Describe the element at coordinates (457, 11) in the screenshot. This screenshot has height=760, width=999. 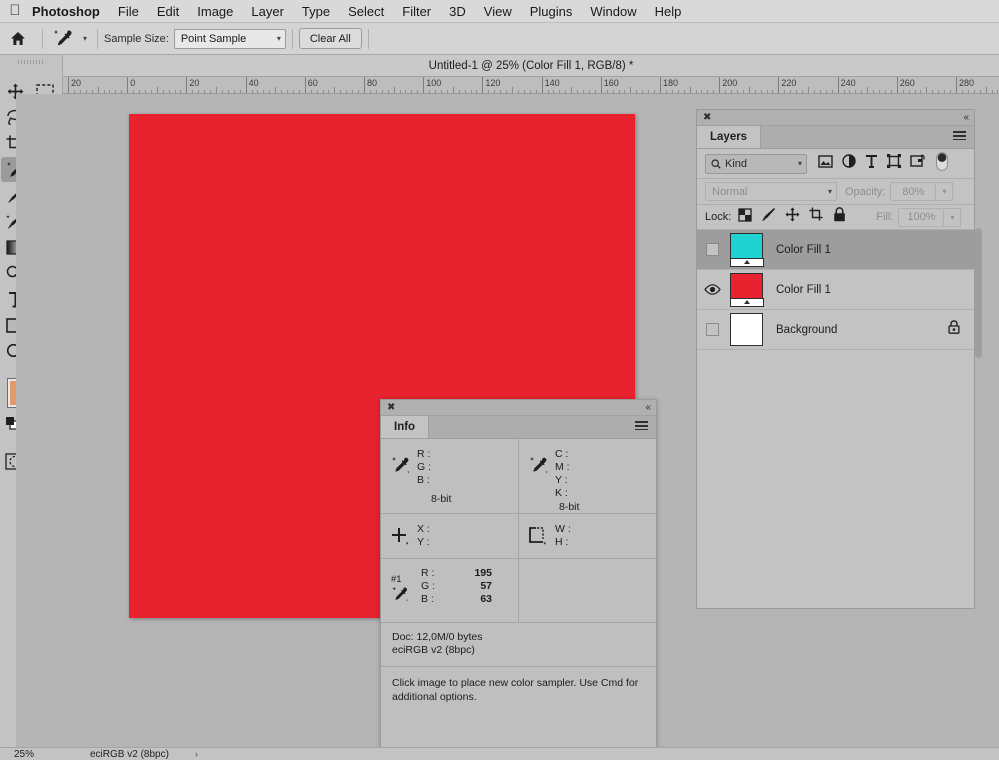
I see `menu-item-3d: 3D` at that location.